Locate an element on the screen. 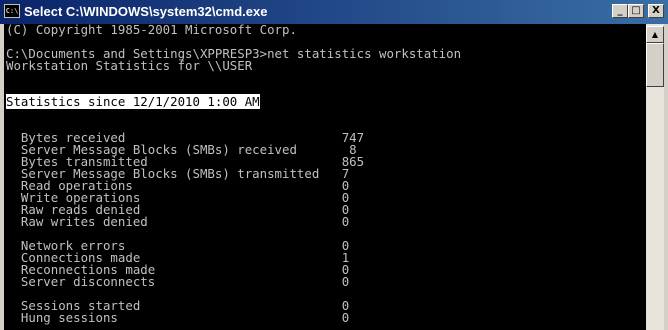  cmd-icon: C:\ is located at coordinates (12, 11).